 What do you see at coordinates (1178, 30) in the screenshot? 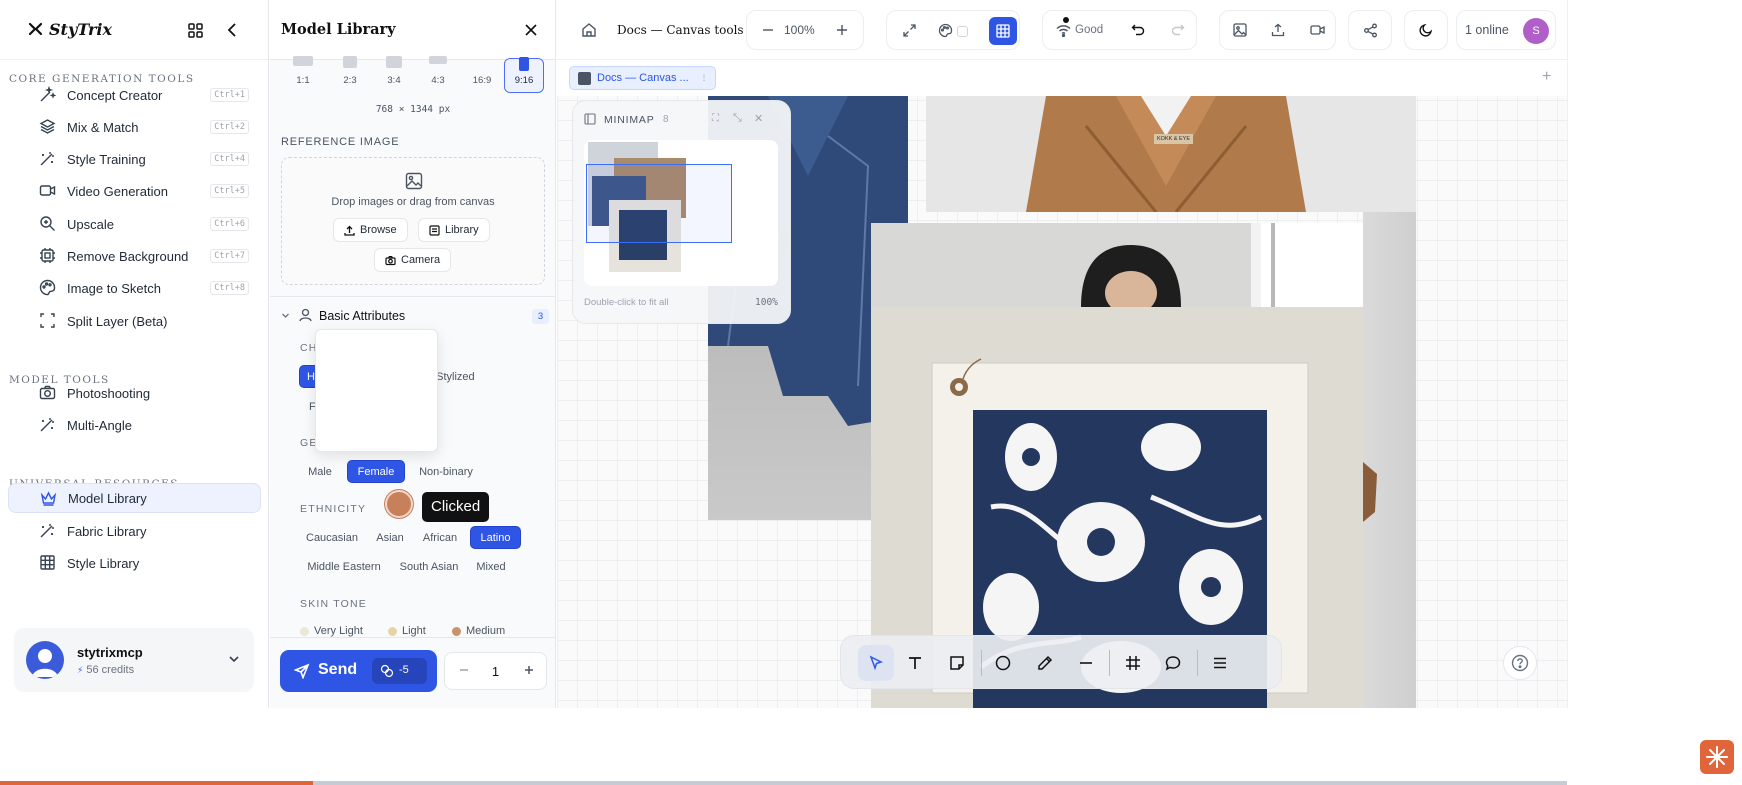
I see `redo-icon` at bounding box center [1178, 30].